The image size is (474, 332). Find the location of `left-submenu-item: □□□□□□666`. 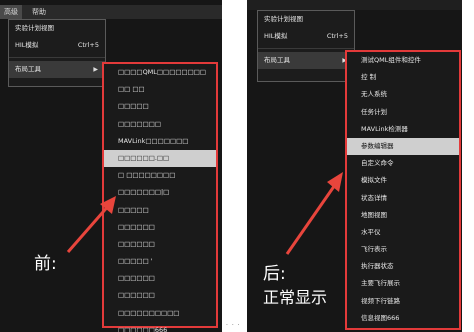

left-submenu-item: □□□□□□666 is located at coordinates (160, 327).